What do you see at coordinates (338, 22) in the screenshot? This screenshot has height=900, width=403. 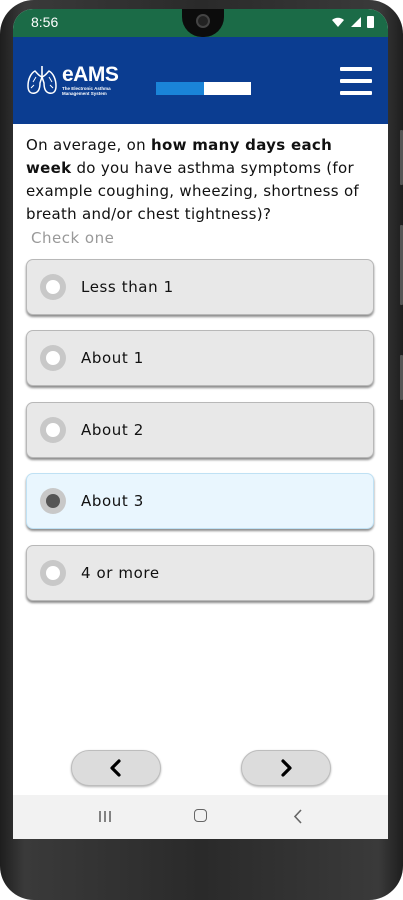 I see `wifi-icon` at bounding box center [338, 22].